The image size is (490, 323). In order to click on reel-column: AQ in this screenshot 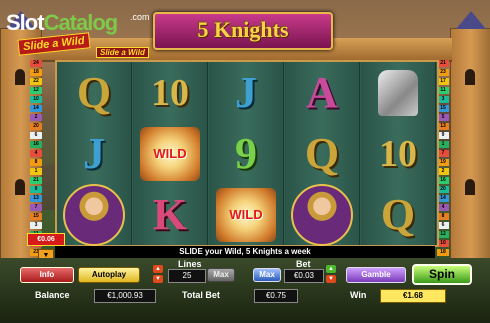, I will do `click(322, 154)`.